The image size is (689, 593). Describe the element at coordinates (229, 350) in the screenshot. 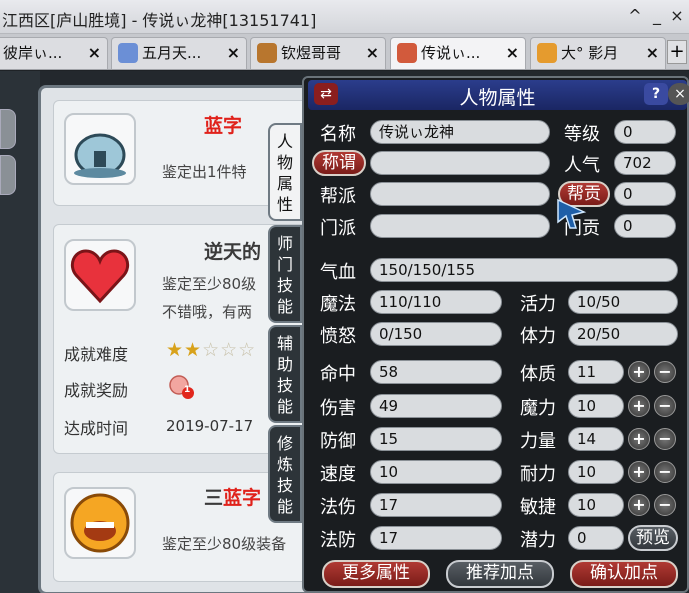

I see `star-empty-icon: ☆☆☆` at that location.